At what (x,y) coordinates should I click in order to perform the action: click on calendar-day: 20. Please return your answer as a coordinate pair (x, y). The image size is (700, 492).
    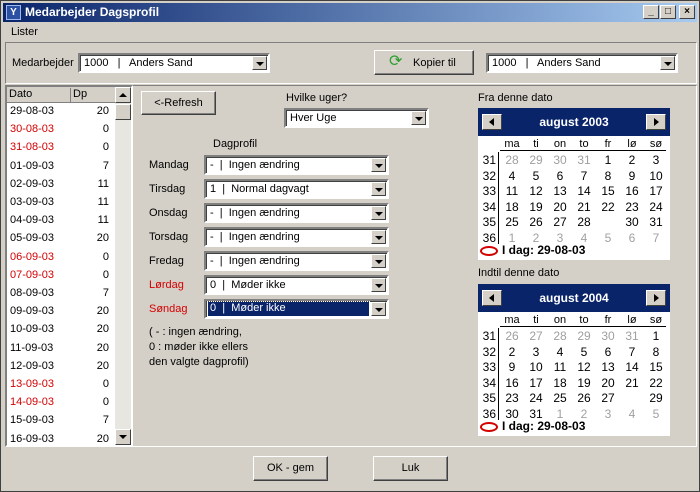
    Looking at the image, I should click on (608, 383).